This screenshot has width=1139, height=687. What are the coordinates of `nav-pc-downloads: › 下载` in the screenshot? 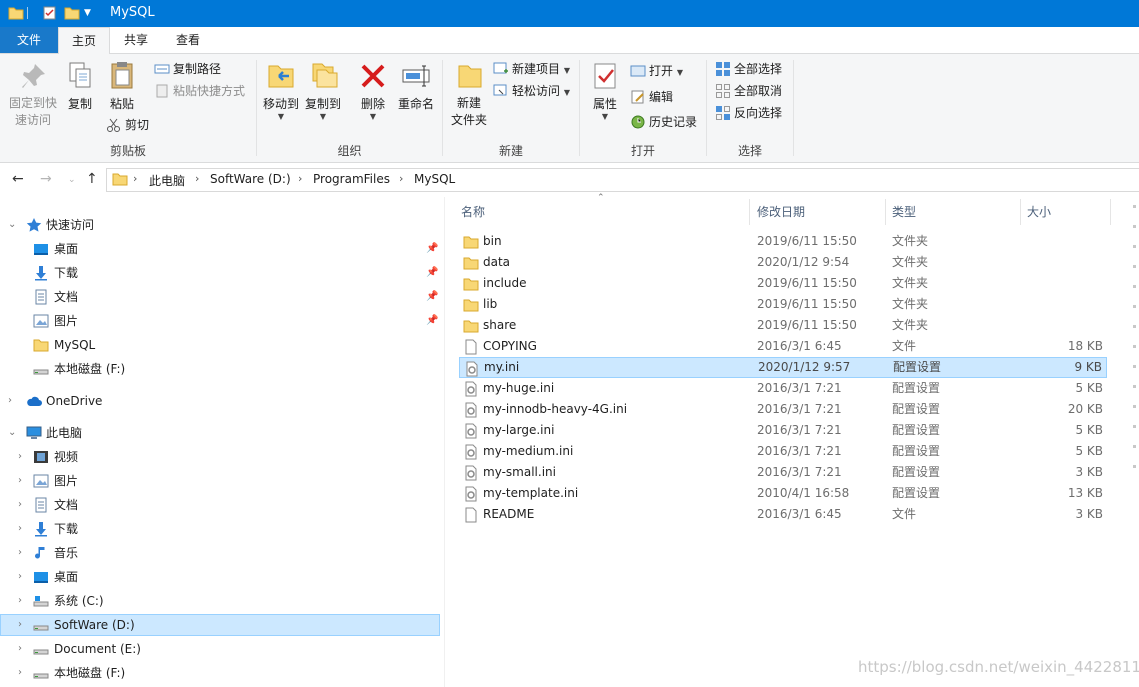 It's located at (220, 529).